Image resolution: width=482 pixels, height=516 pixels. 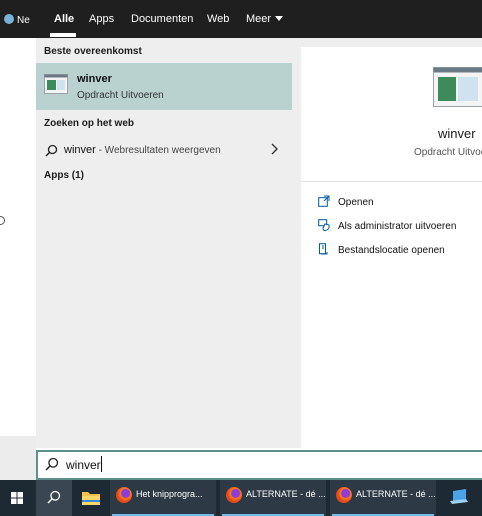 What do you see at coordinates (274, 149) in the screenshot?
I see `chevron-right-icon` at bounding box center [274, 149].